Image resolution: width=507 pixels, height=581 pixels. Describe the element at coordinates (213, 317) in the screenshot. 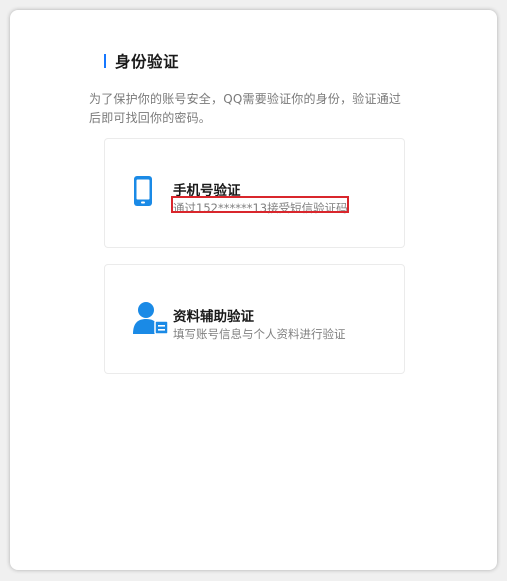

I see `profile-verification-title: 资料辅助验证` at that location.